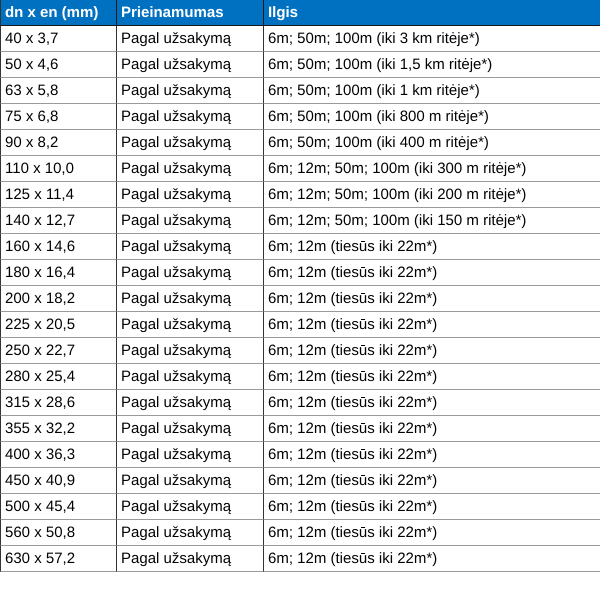  I want to click on table-cell: 400 x 36,3, so click(58, 455).